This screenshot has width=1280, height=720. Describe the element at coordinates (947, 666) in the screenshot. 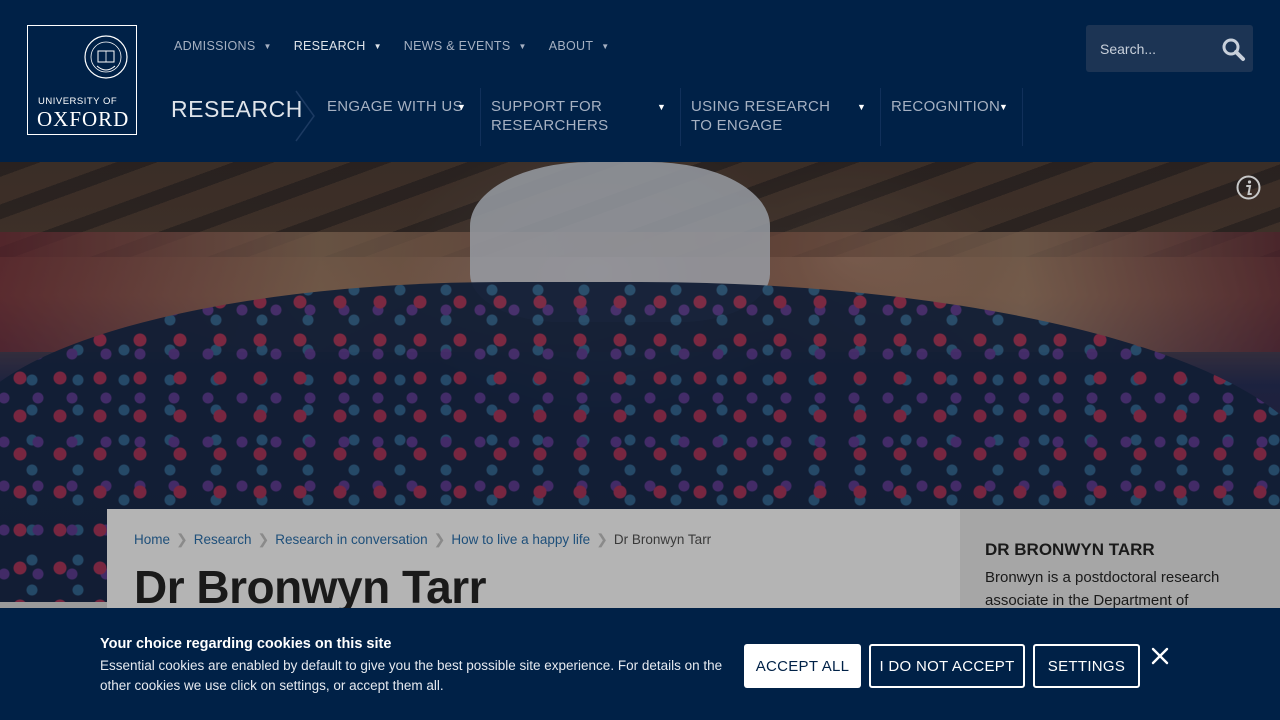

I see `decline-button: I DO NOT ACCEPT` at that location.